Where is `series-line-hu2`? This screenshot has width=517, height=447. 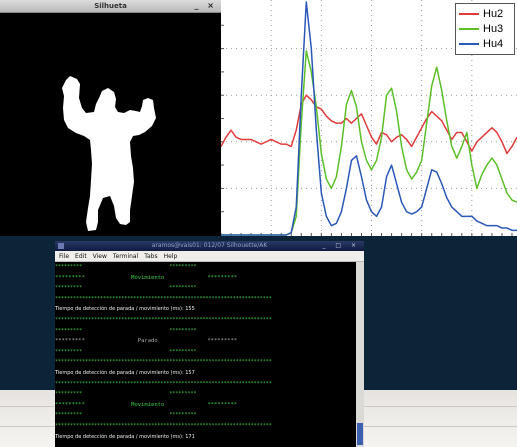 series-line-hu2 is located at coordinates (368, 124).